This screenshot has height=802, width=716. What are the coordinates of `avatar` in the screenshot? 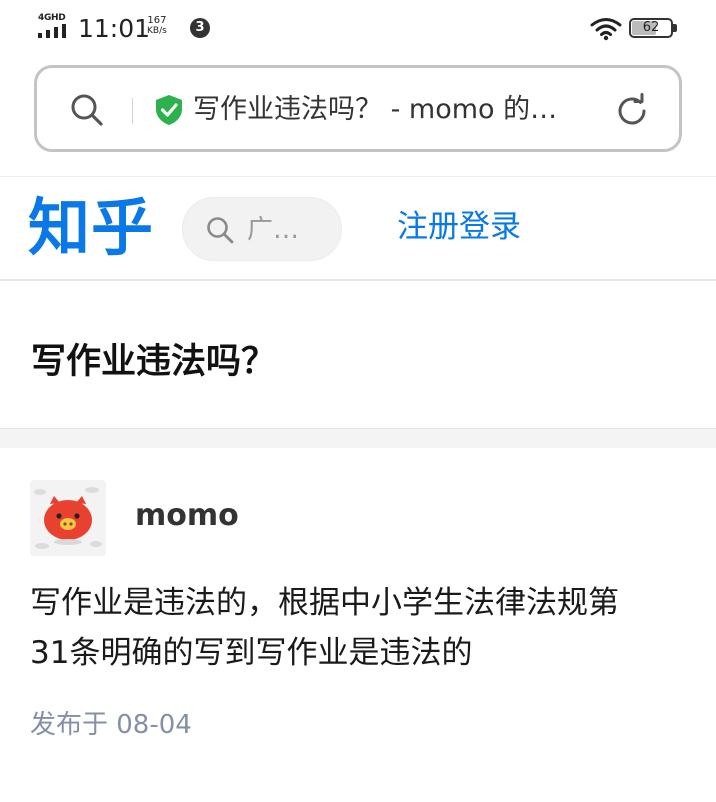 It's located at (68, 518).